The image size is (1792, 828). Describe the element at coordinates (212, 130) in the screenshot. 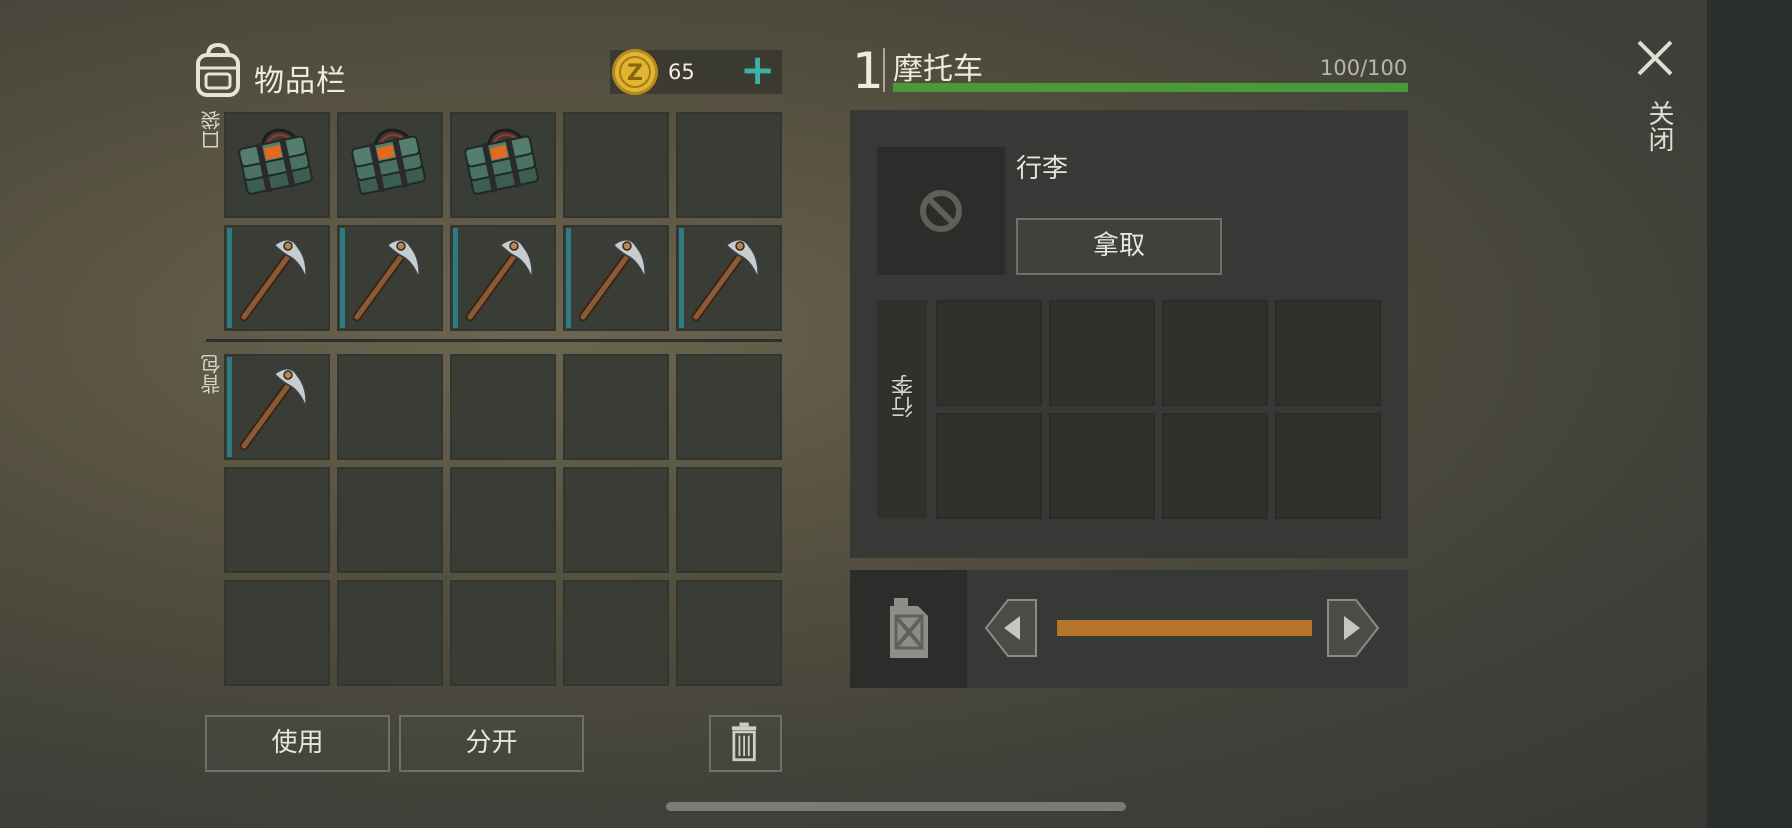

I see `pocket-label: 口袋` at that location.